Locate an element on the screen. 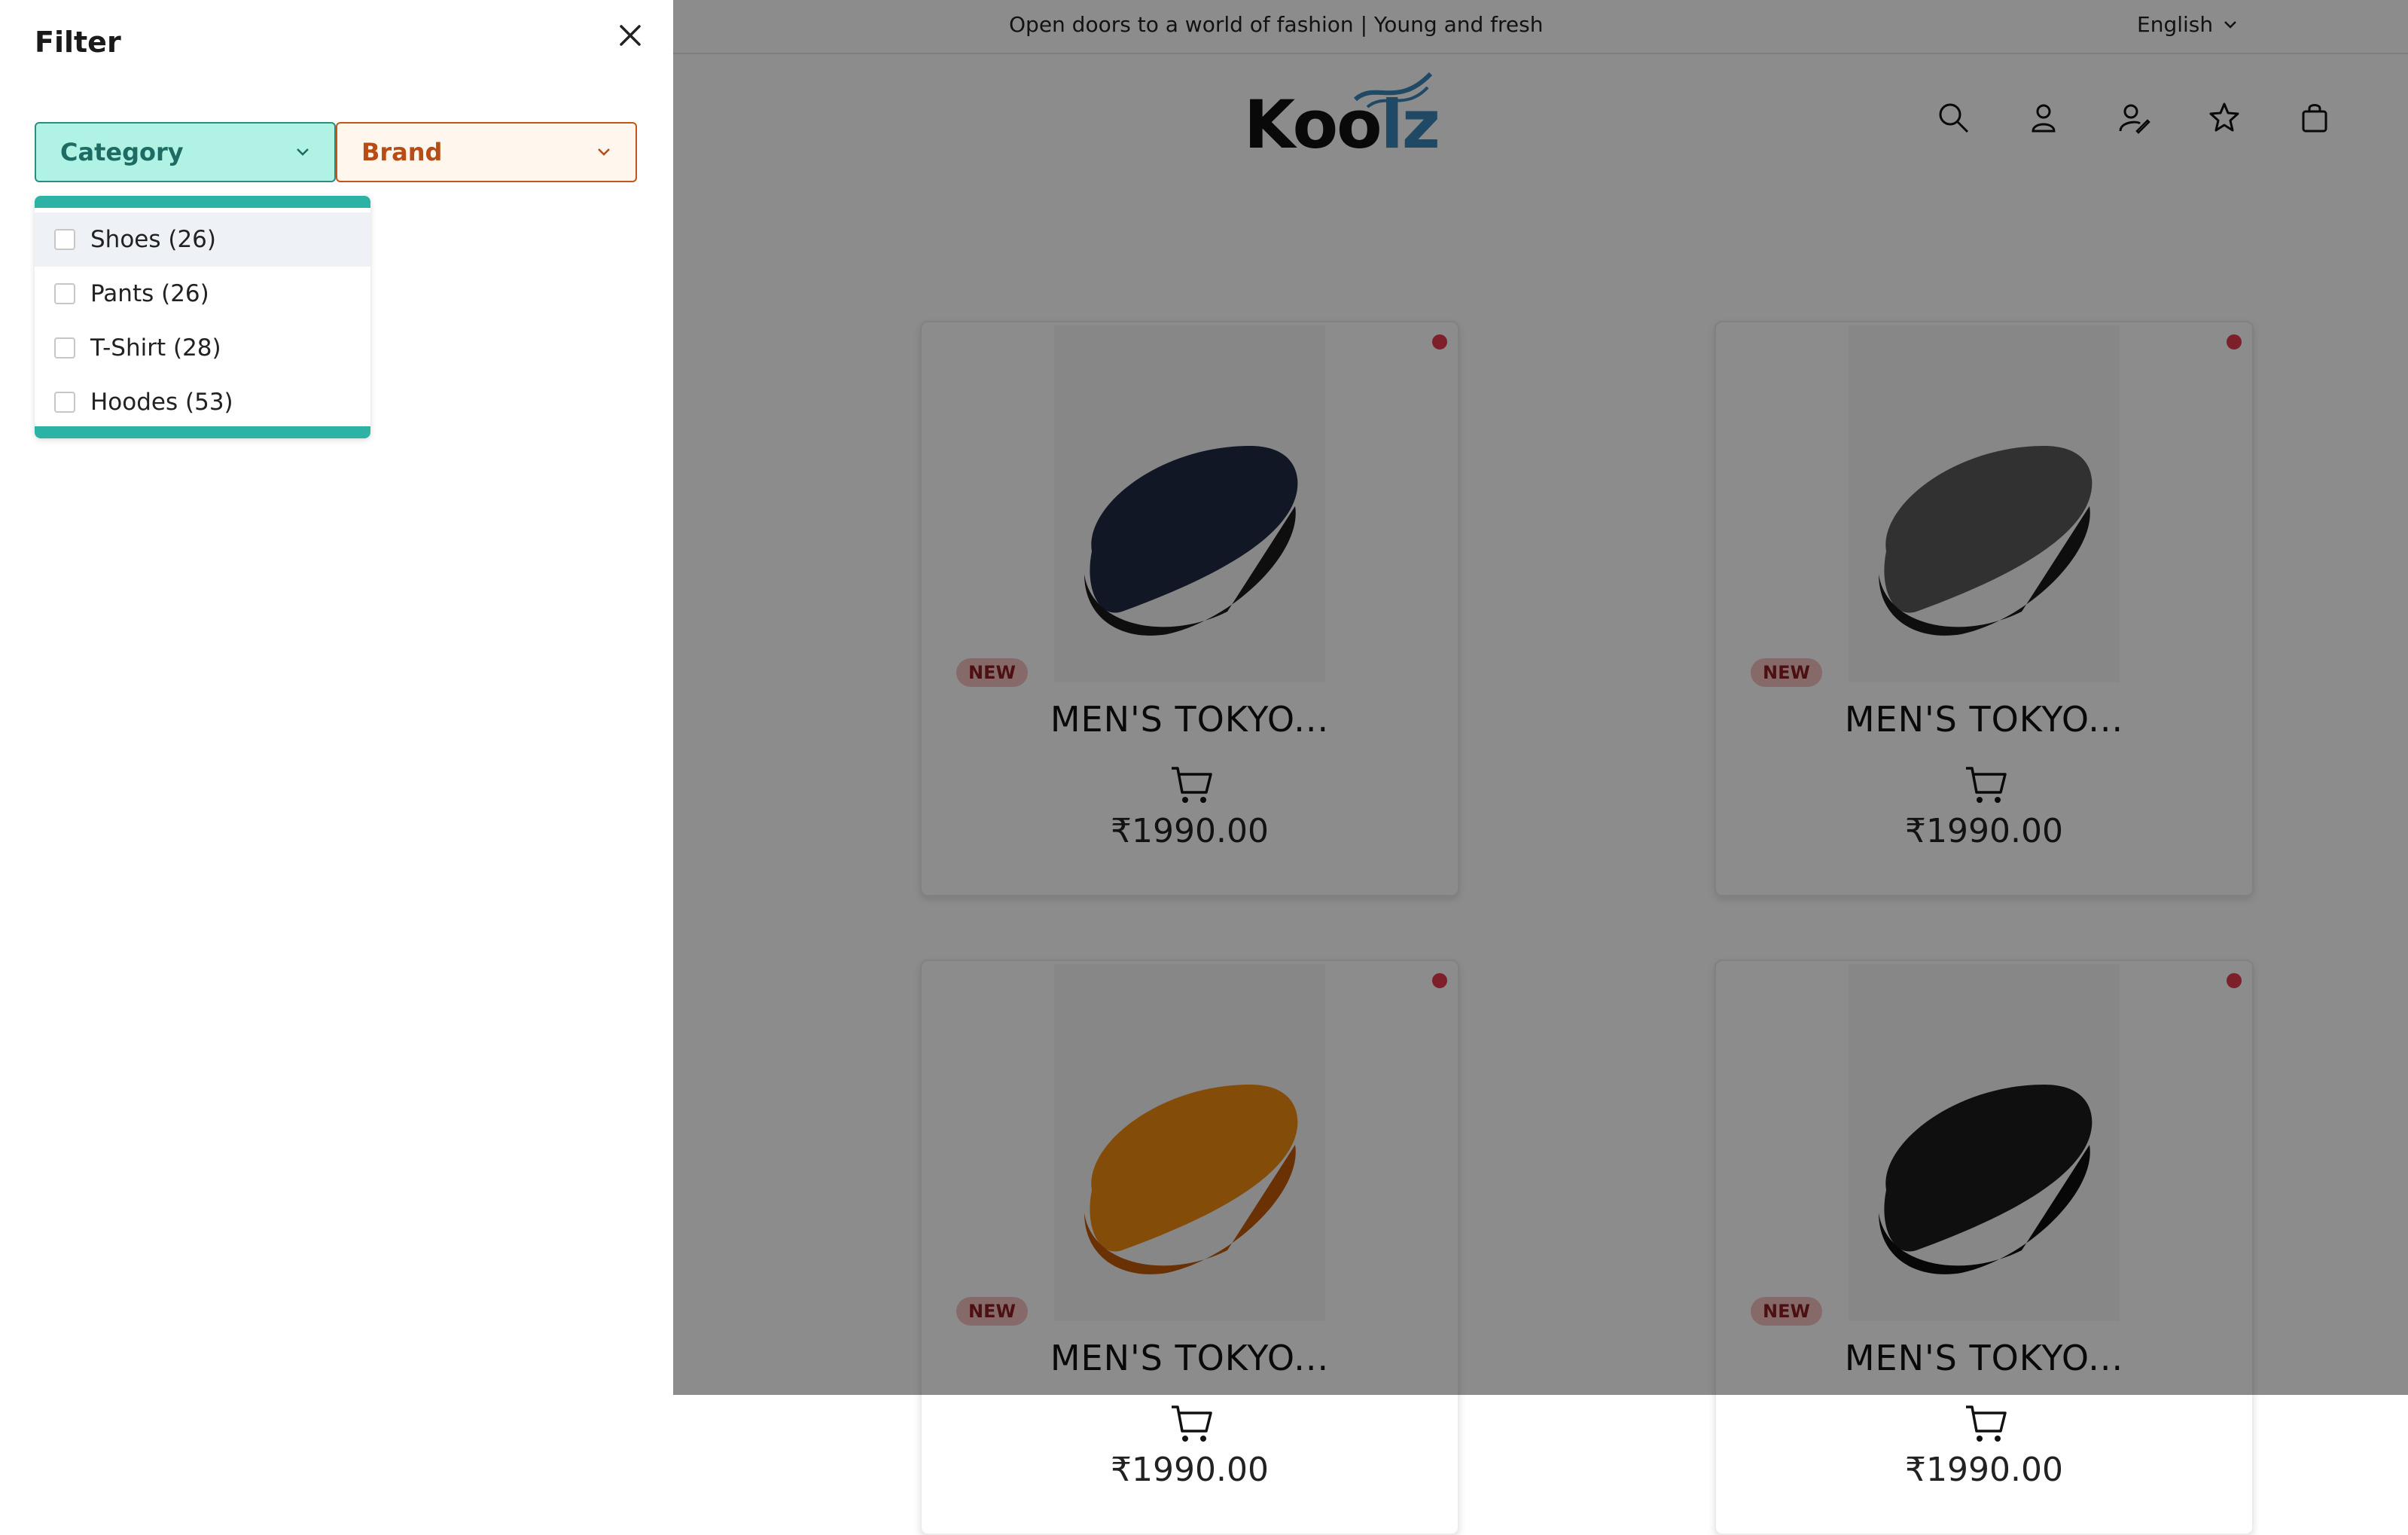 Image resolution: width=2408 pixels, height=1535 pixels. category-option-hoodes: Hoodes (53) is located at coordinates (202, 402).